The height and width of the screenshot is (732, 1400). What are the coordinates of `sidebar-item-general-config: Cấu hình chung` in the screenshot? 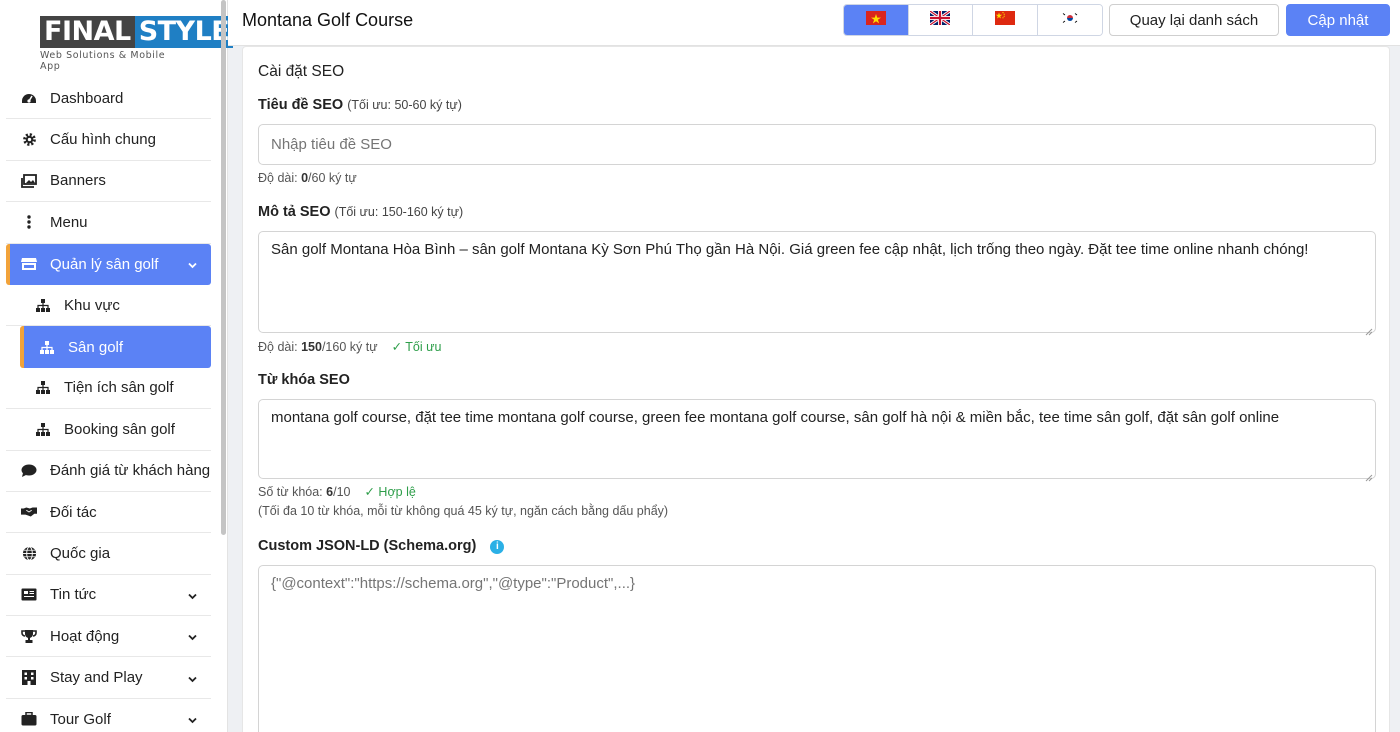 It's located at (108, 140).